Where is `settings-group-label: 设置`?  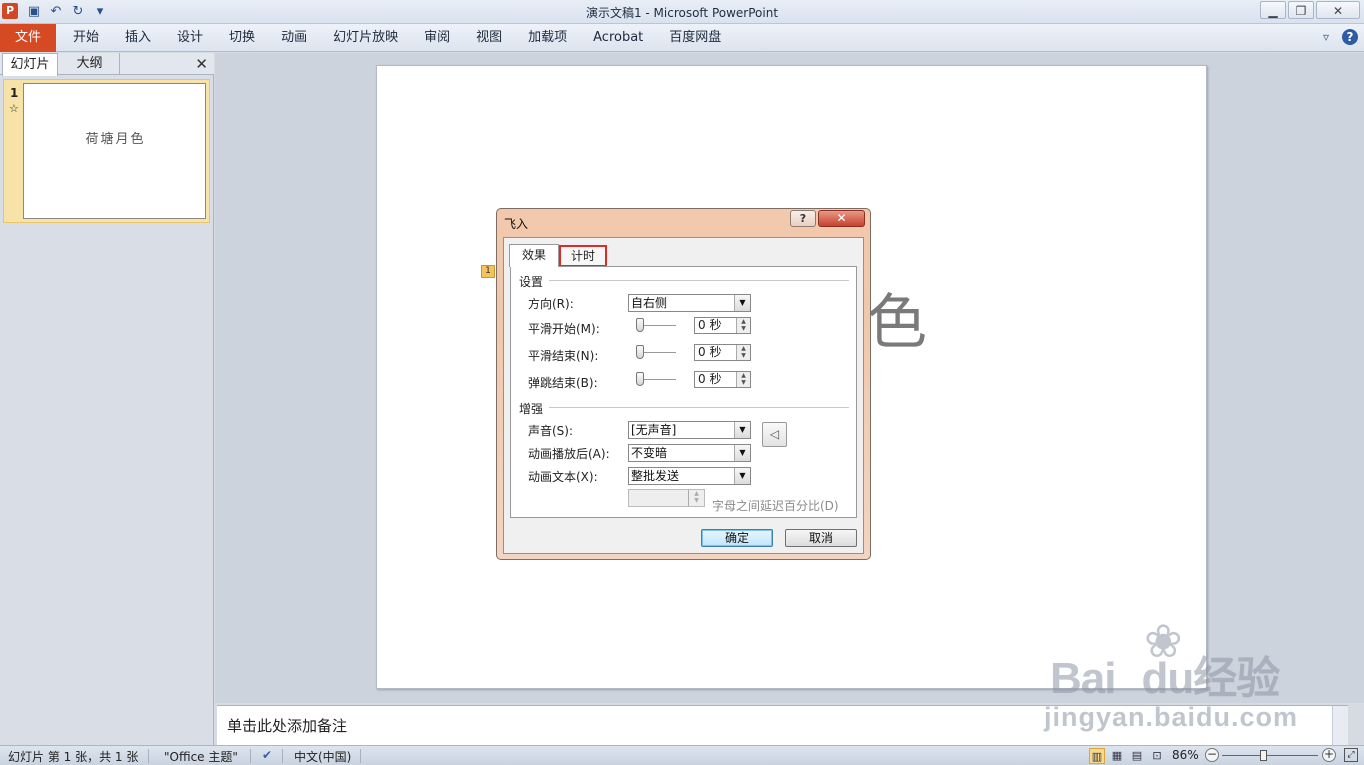
settings-group-label: 设置 is located at coordinates (531, 282).